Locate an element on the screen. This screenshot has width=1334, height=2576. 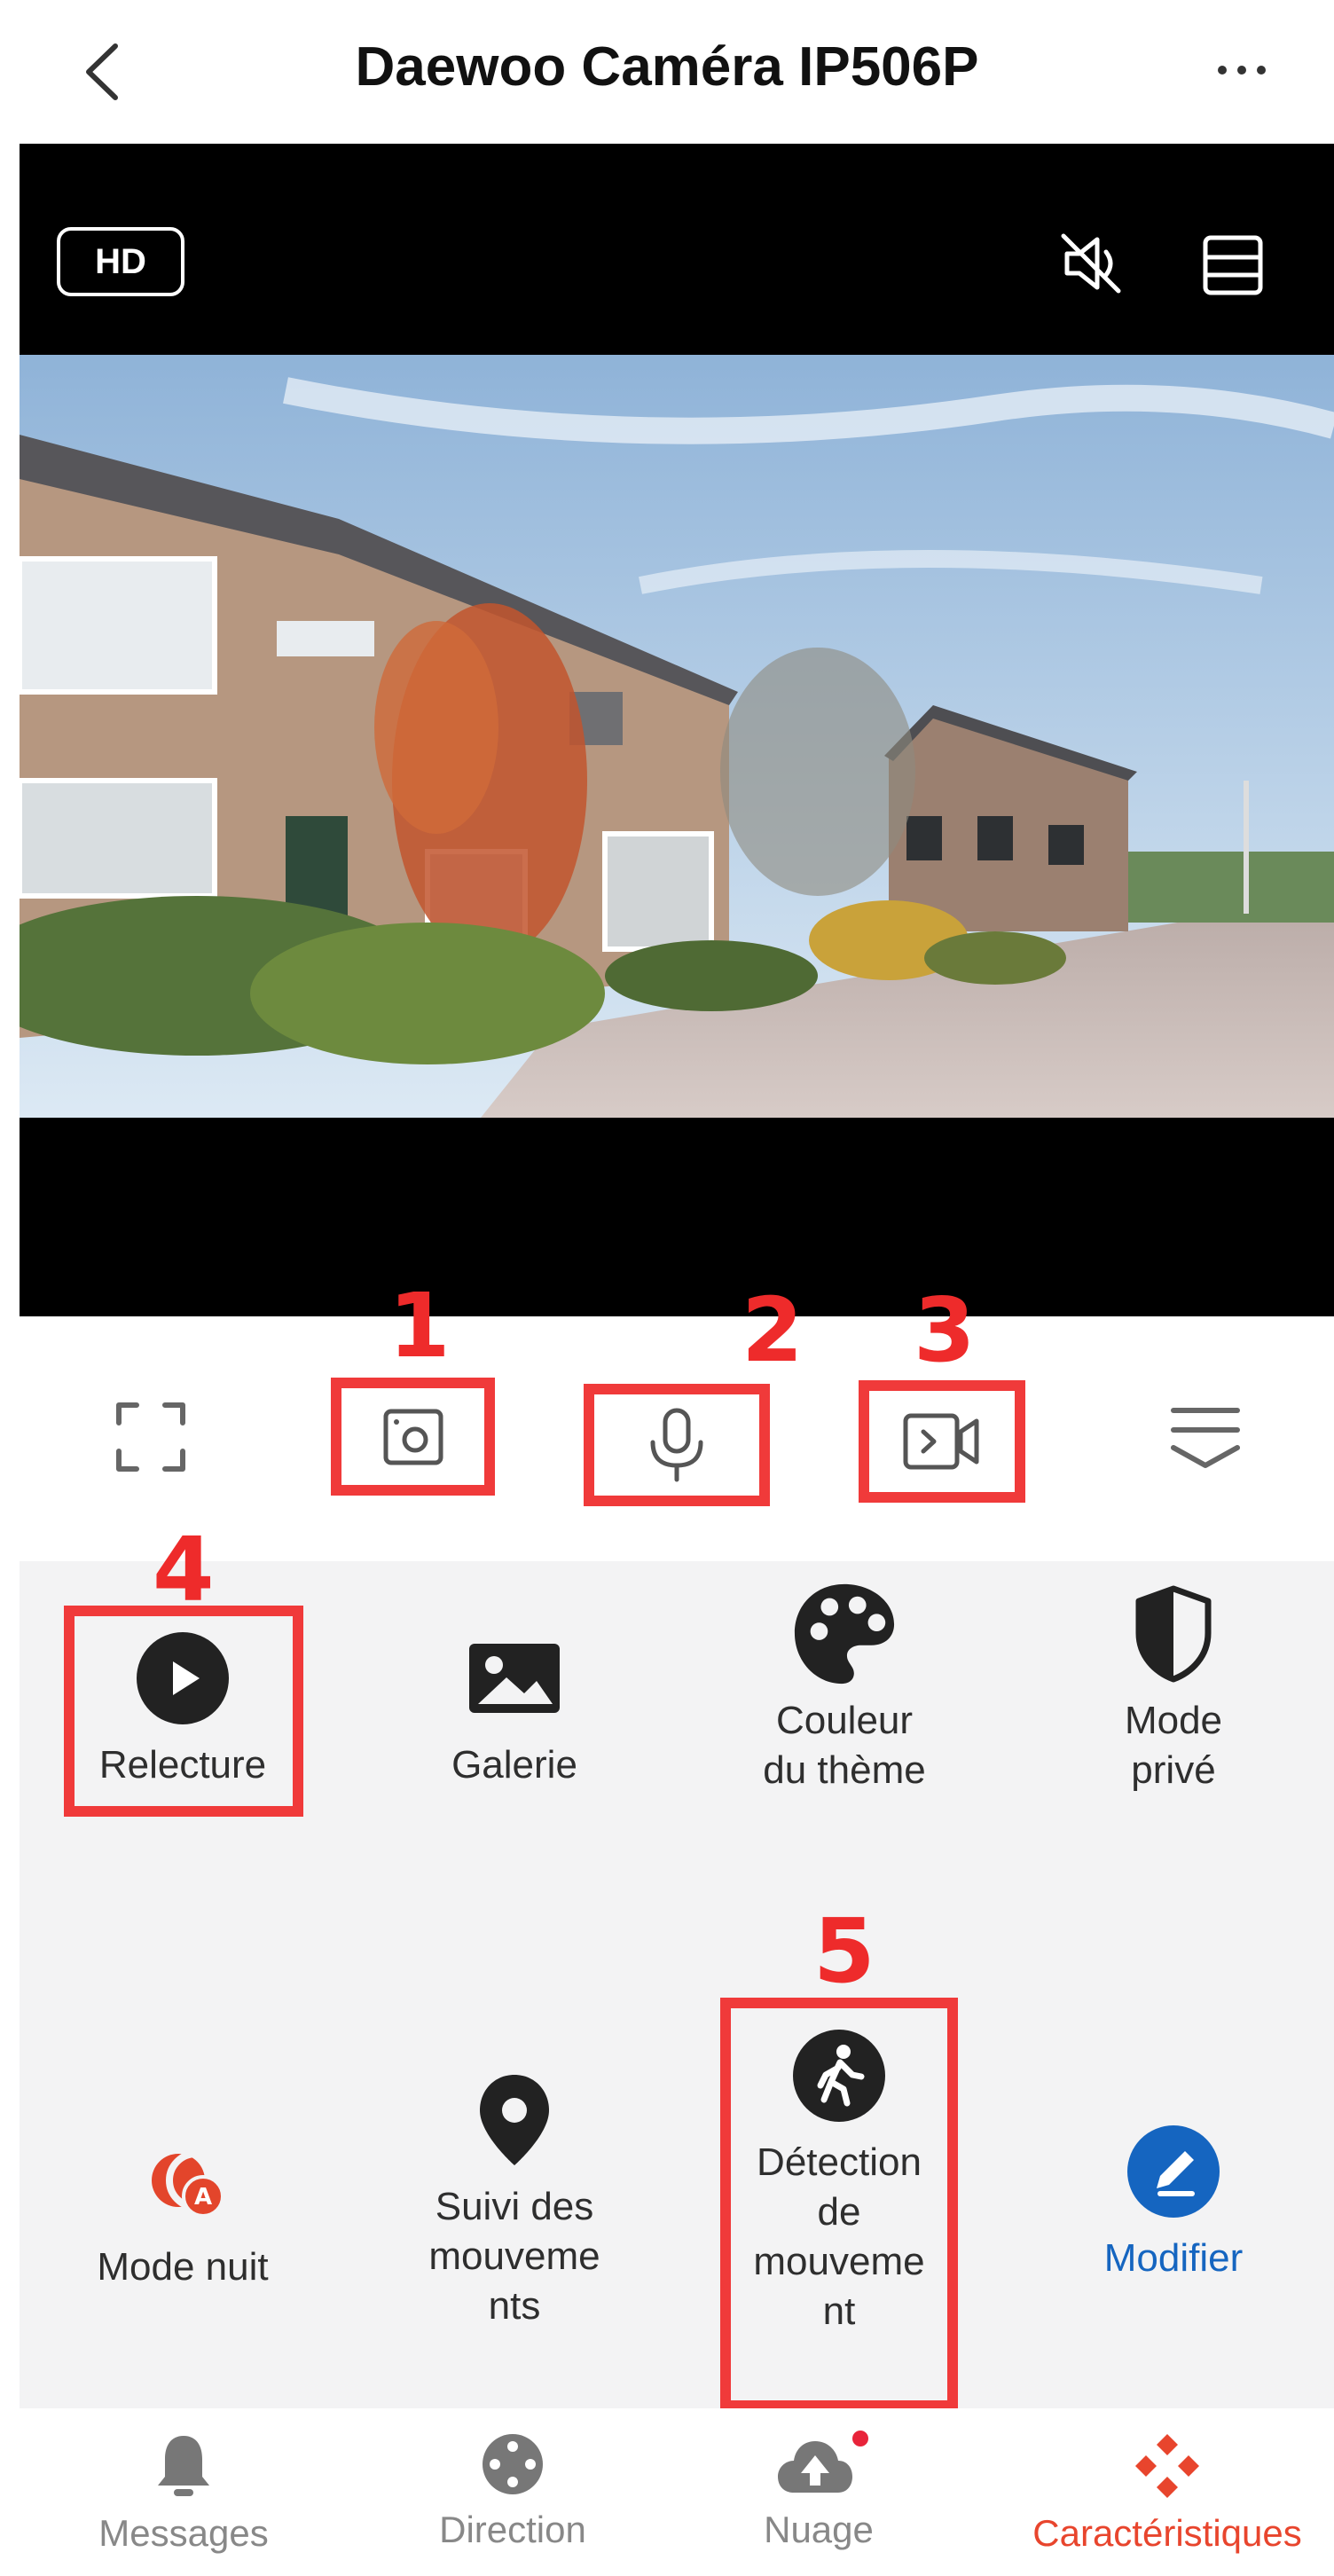
pencil-icon is located at coordinates (1173, 2171).